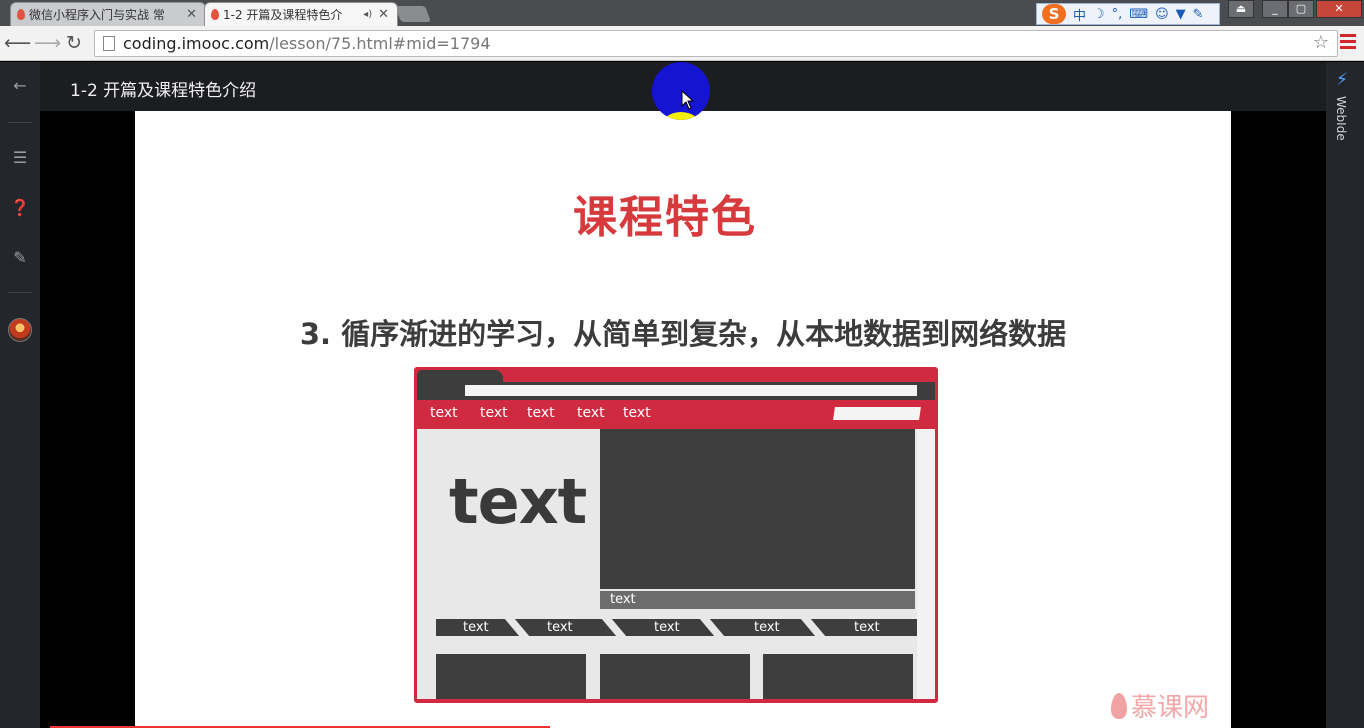 This screenshot has width=1364, height=728. What do you see at coordinates (1138, 14) in the screenshot?
I see `keyboard-icon: ⌨` at bounding box center [1138, 14].